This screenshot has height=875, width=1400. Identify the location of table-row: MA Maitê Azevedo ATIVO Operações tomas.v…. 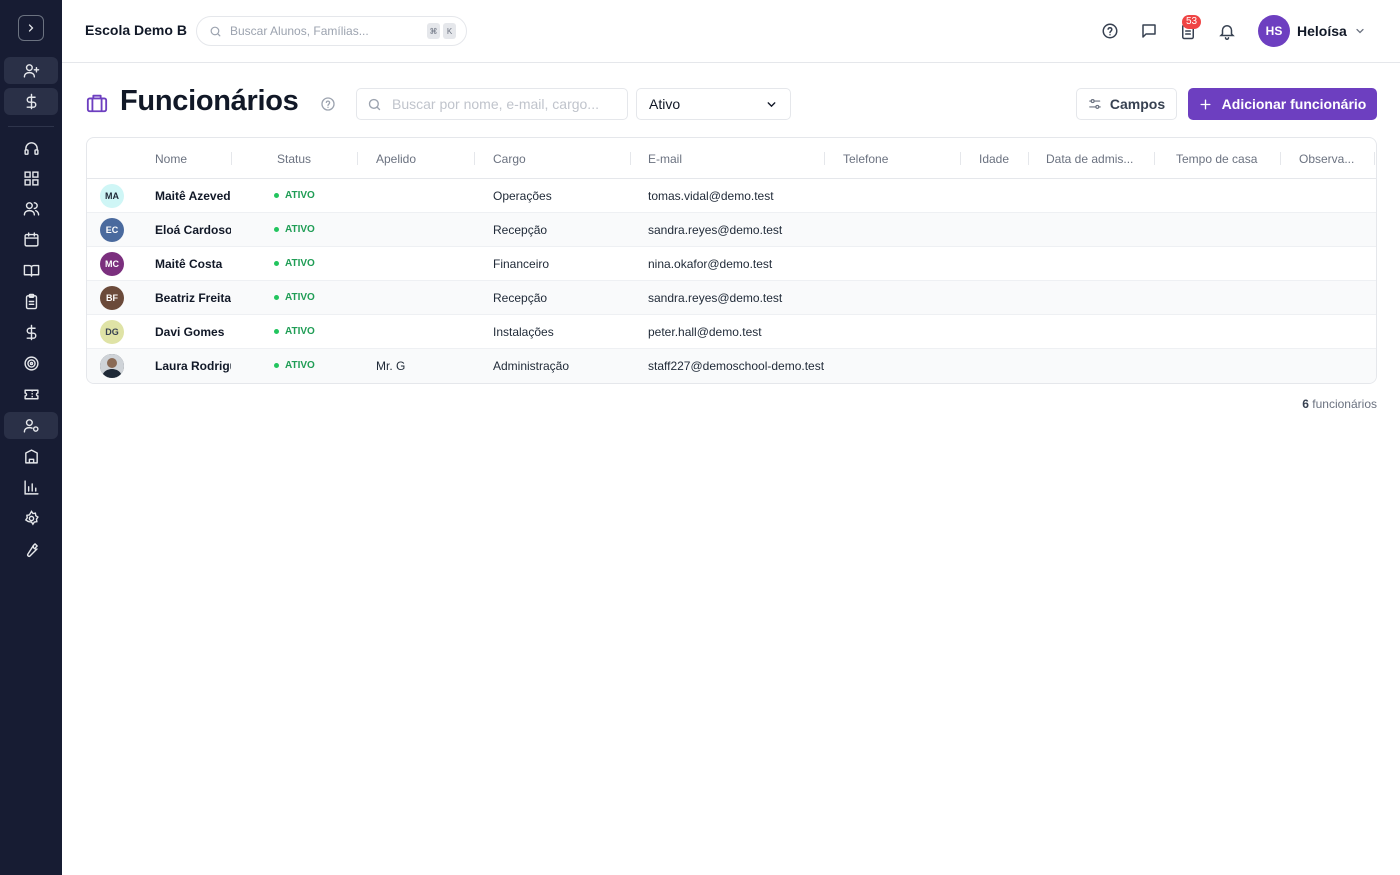
(731, 196).